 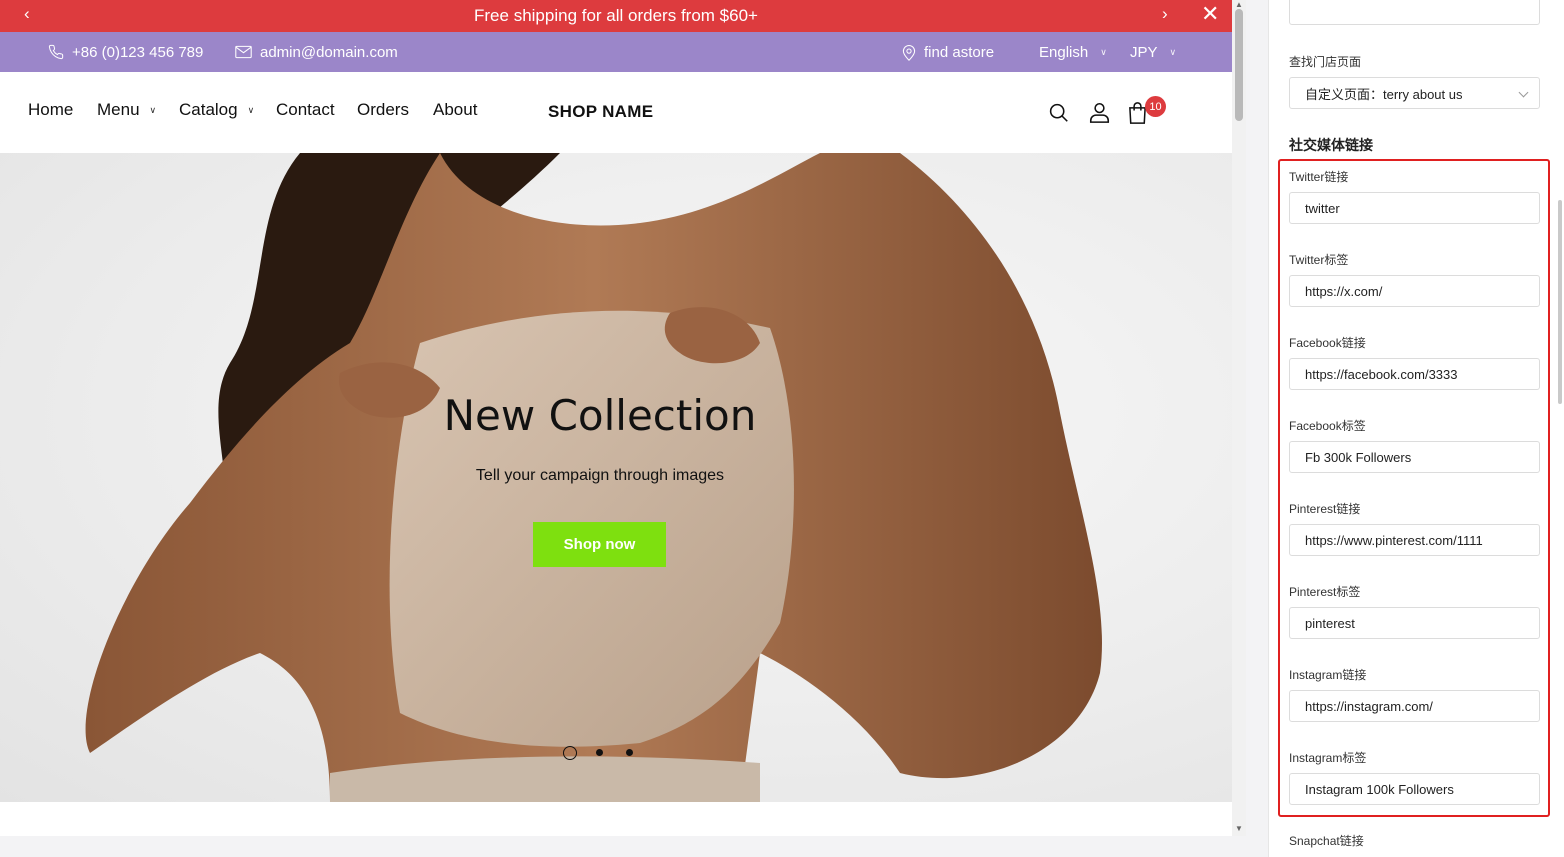 I want to click on announcement-prev-icon: ‹, so click(x=27, y=14).